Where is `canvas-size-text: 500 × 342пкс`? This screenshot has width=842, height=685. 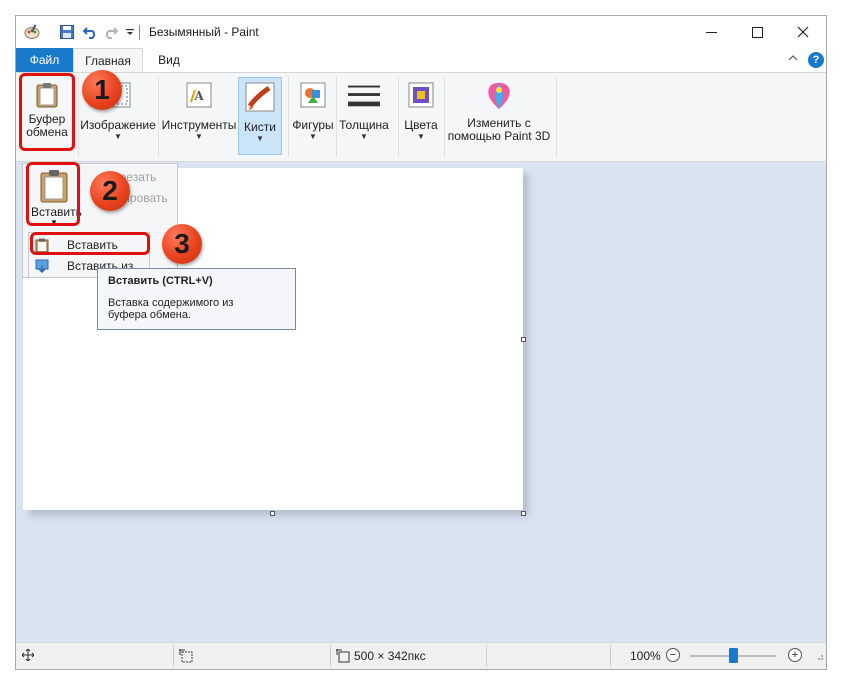 canvas-size-text: 500 × 342пкс is located at coordinates (390, 656).